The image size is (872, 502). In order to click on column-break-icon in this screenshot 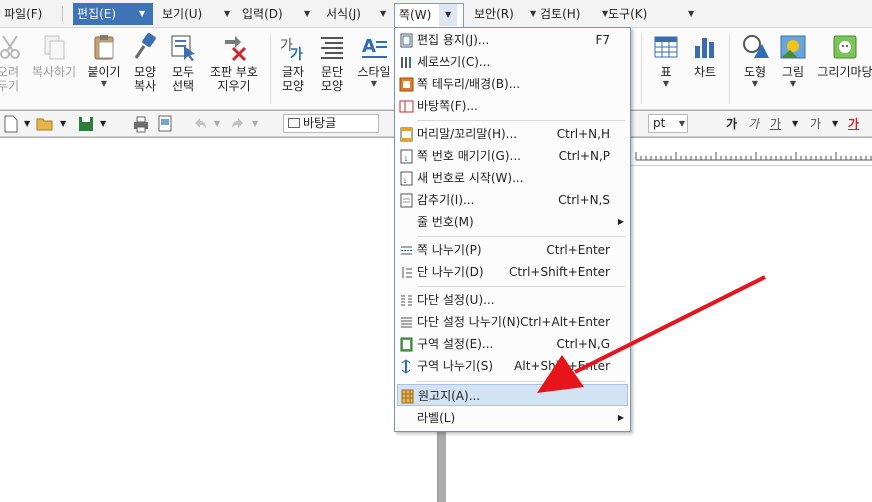, I will do `click(407, 272)`.